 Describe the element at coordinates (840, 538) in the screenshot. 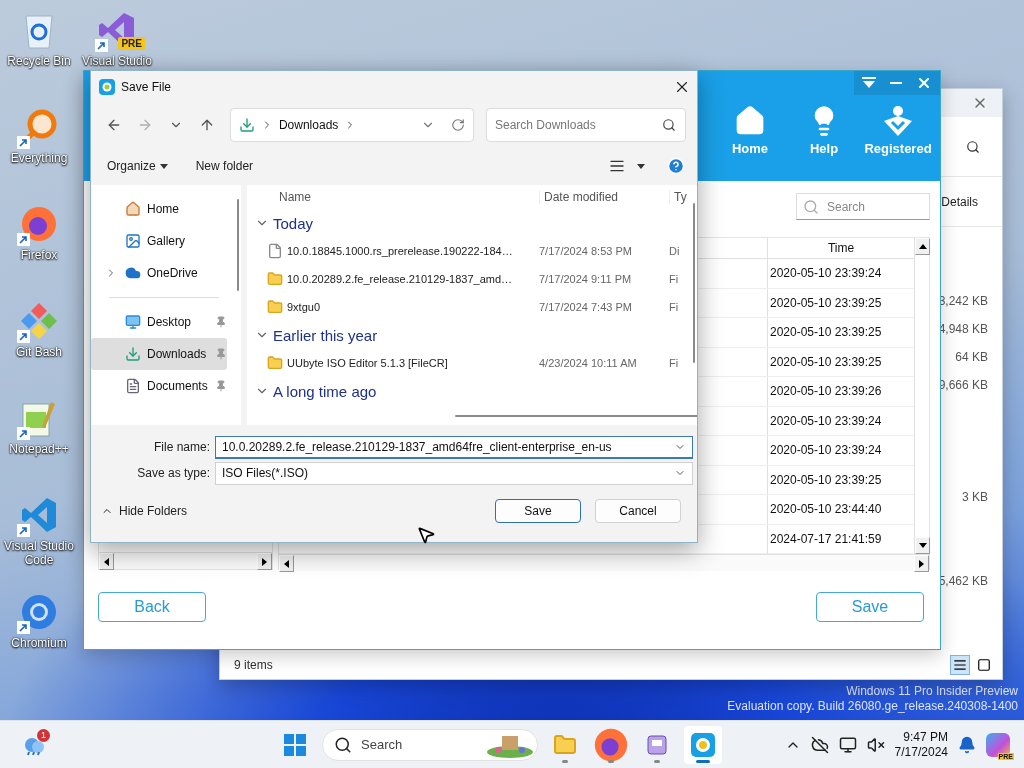

I see `table-cell: 2024-07-17 21:41:59` at that location.